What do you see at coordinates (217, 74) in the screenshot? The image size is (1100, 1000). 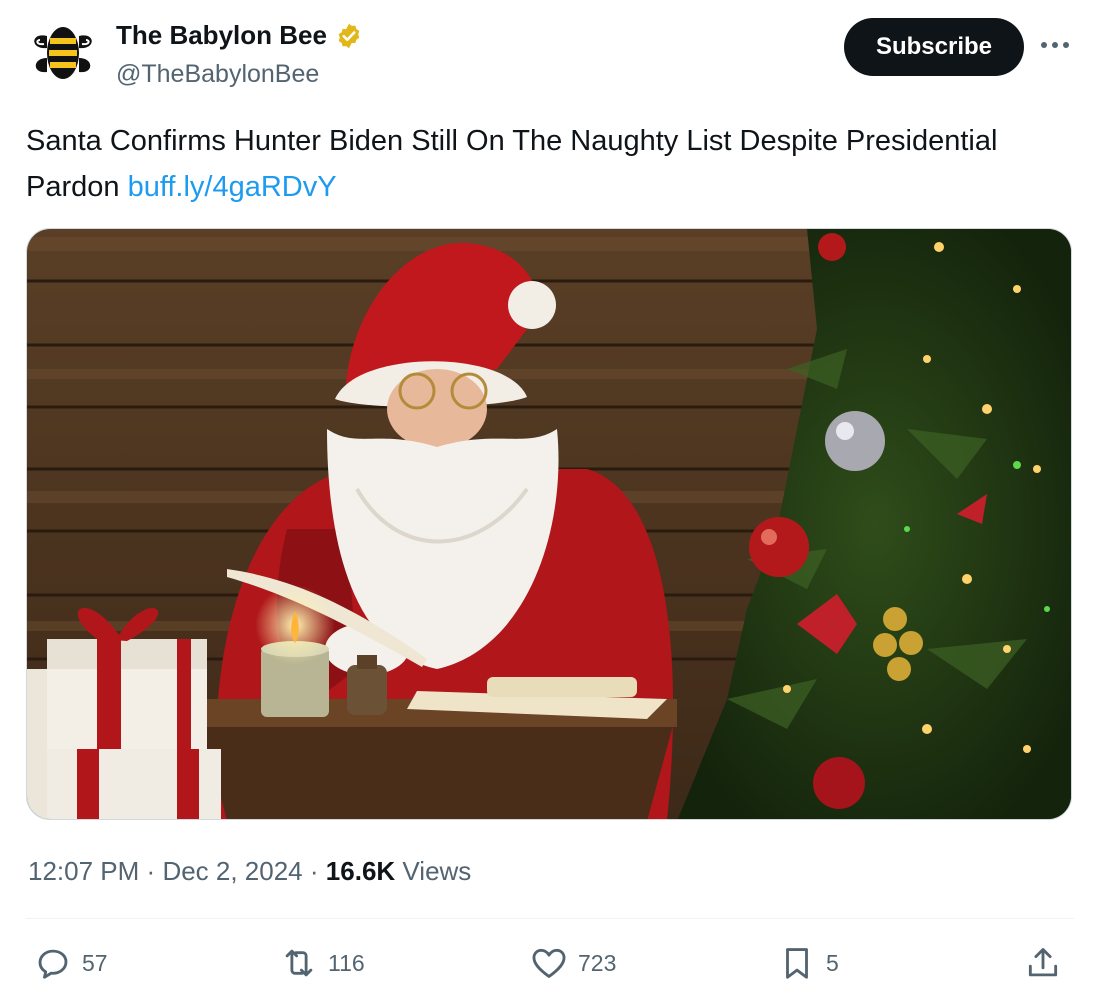 I see `user-handle: @TheBabylonBee` at bounding box center [217, 74].